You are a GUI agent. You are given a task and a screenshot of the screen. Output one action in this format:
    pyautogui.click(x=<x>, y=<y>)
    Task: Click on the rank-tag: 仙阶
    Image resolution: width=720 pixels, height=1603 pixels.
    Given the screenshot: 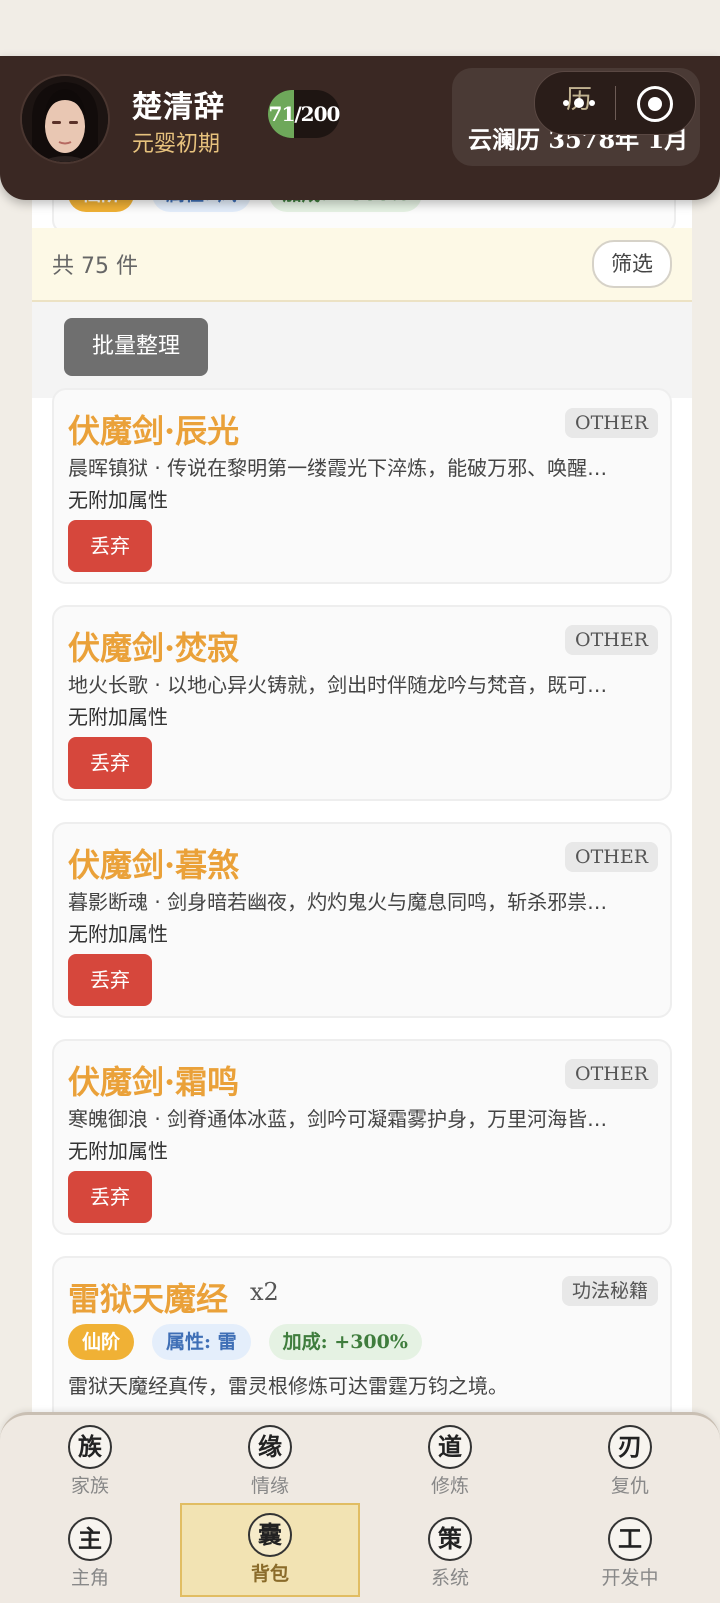 What is the action you would take?
    pyautogui.click(x=101, y=1342)
    